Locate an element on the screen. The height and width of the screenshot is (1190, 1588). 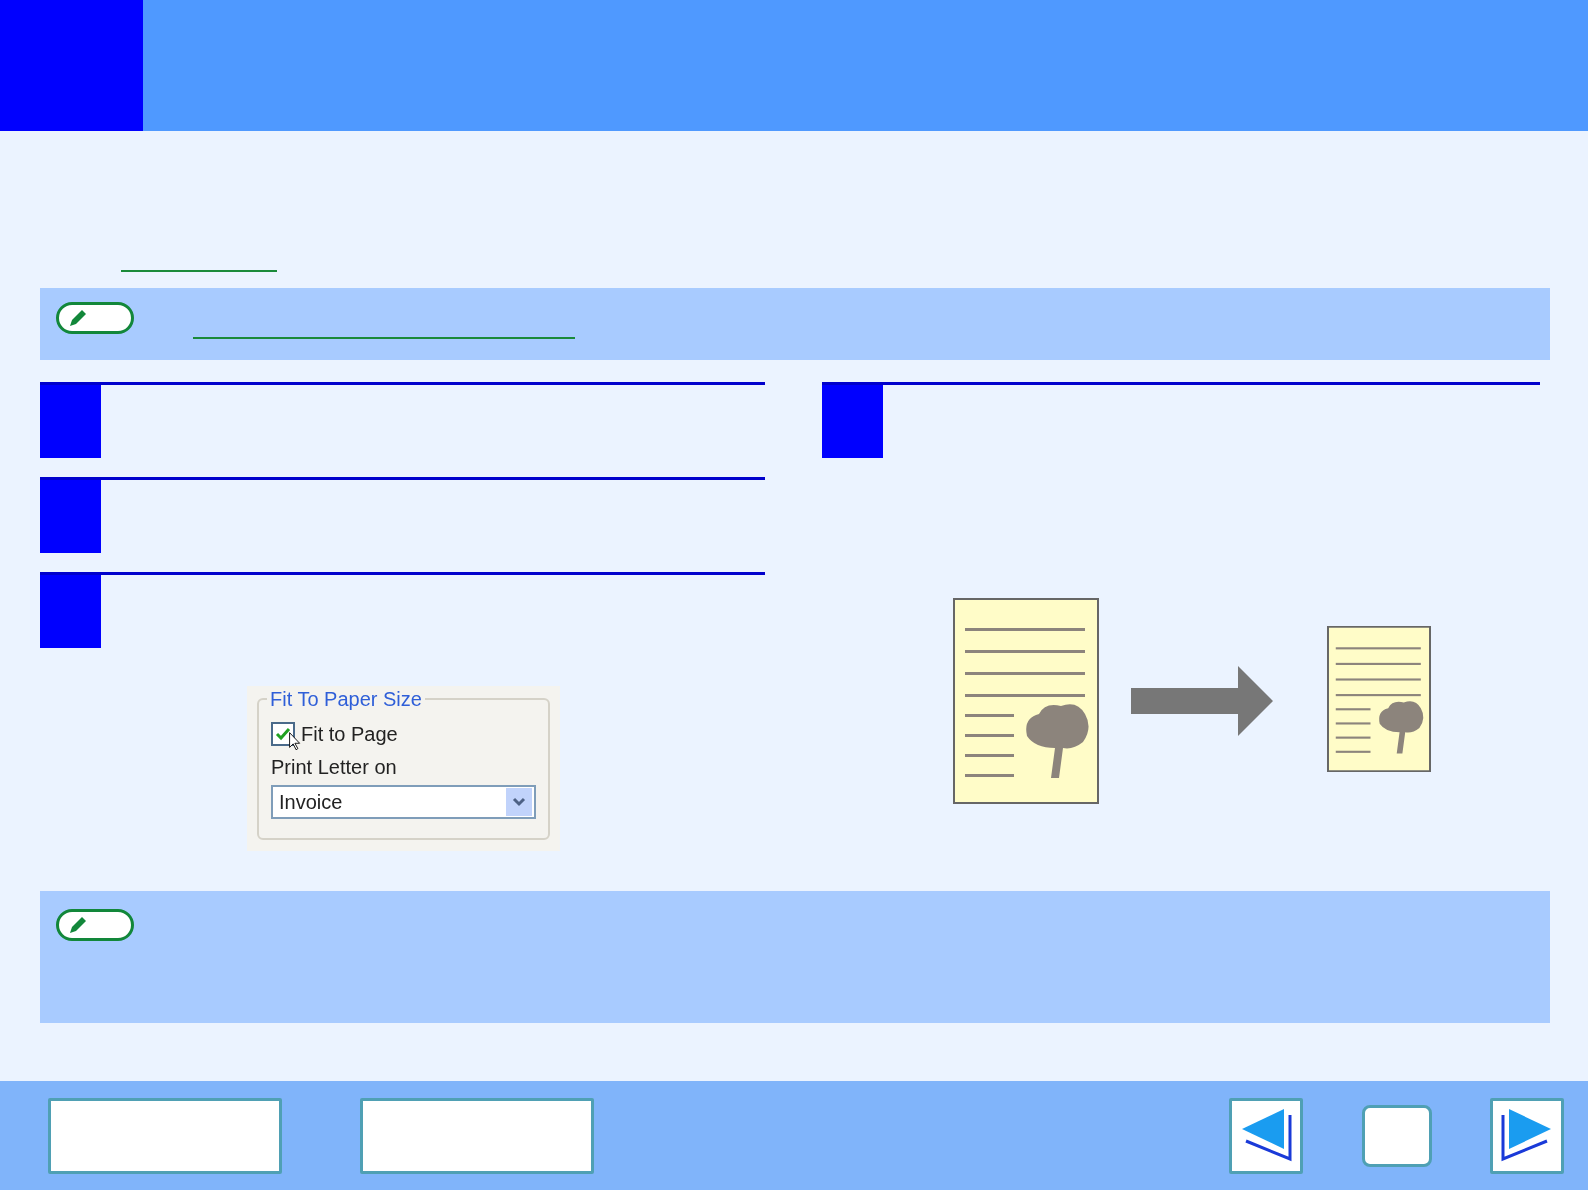
select-label: Print Letter on is located at coordinates (334, 767).